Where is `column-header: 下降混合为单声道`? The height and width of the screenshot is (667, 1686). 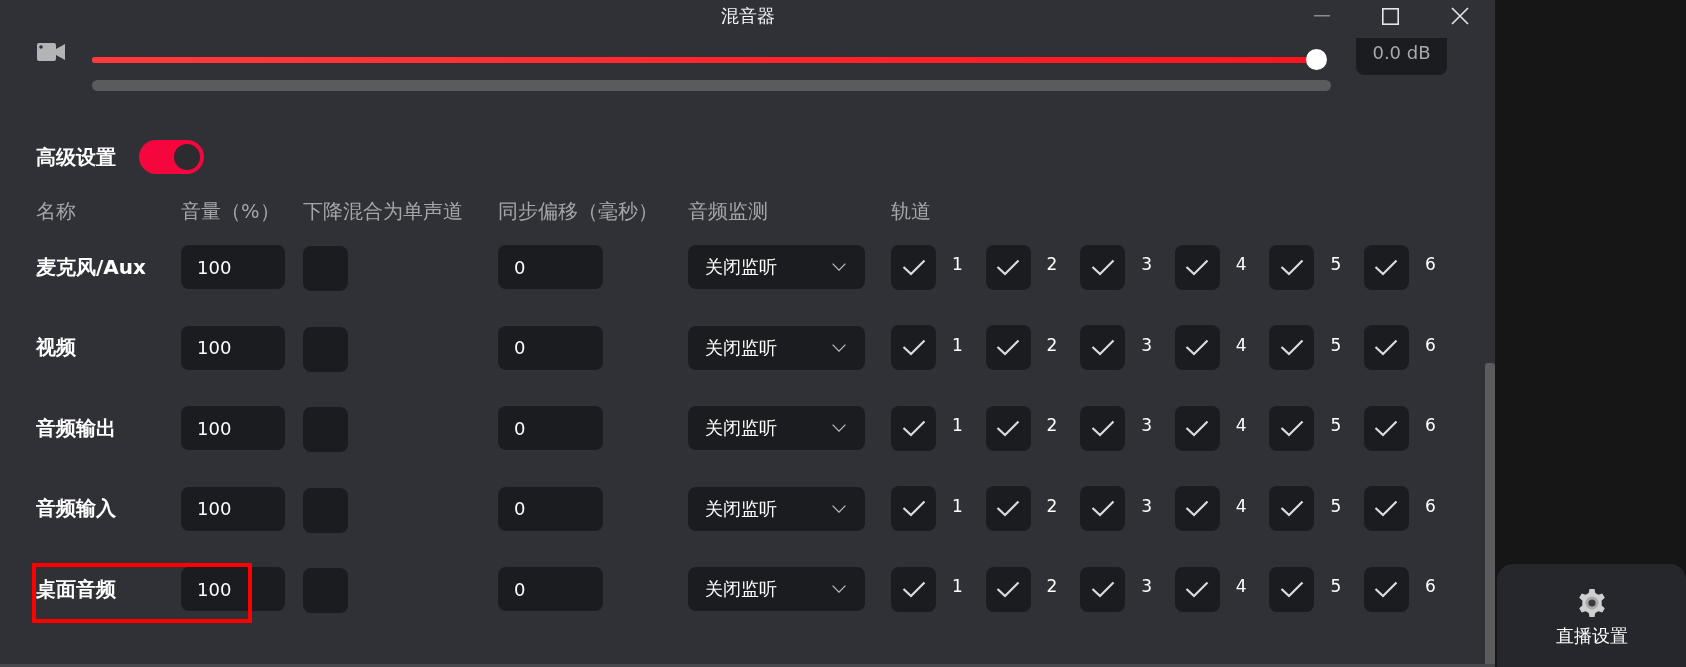
column-header: 下降混合为单声道 is located at coordinates (383, 212).